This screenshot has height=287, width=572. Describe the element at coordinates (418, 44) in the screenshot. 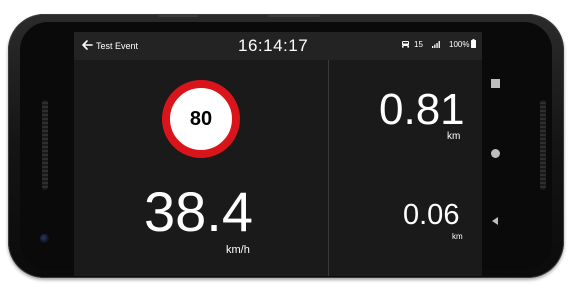

I see `satellite-count: 15` at that location.